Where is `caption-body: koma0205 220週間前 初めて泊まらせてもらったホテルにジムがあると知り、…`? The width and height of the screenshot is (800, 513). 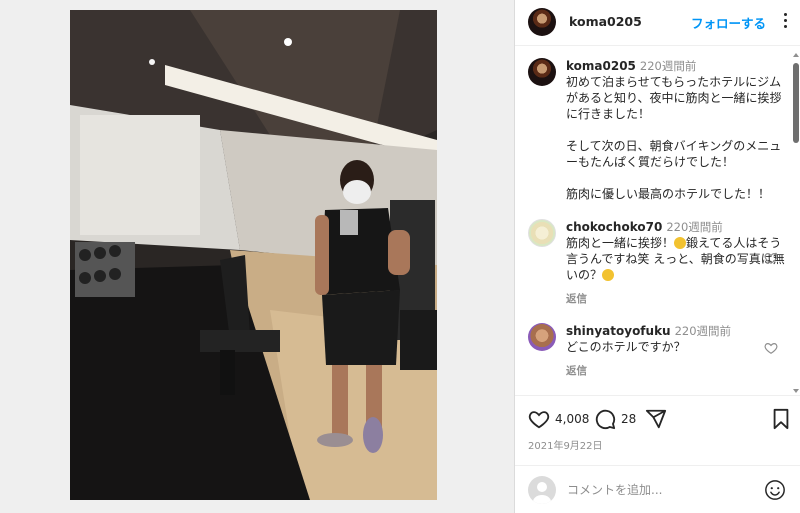 caption-body: koma0205 220週間前 初めて泊まらせてもらったホテルにジムがあると知り、… is located at coordinates (677, 130).